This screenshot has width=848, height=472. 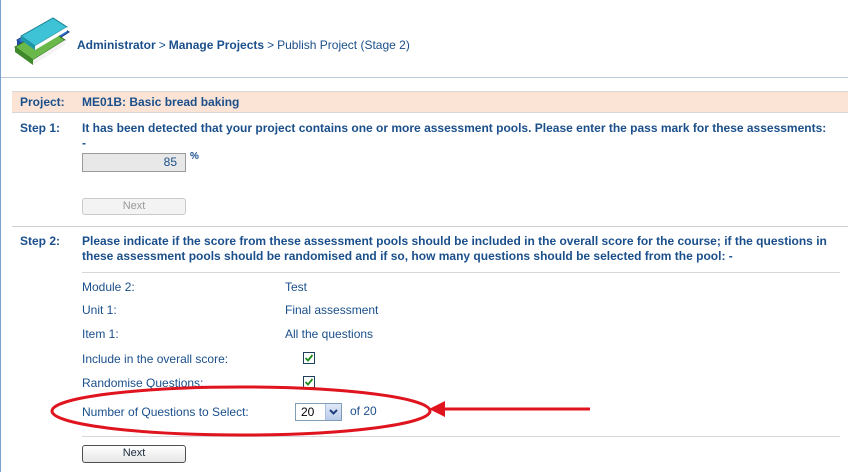 I want to click on percent-unit: %, so click(x=194, y=156).